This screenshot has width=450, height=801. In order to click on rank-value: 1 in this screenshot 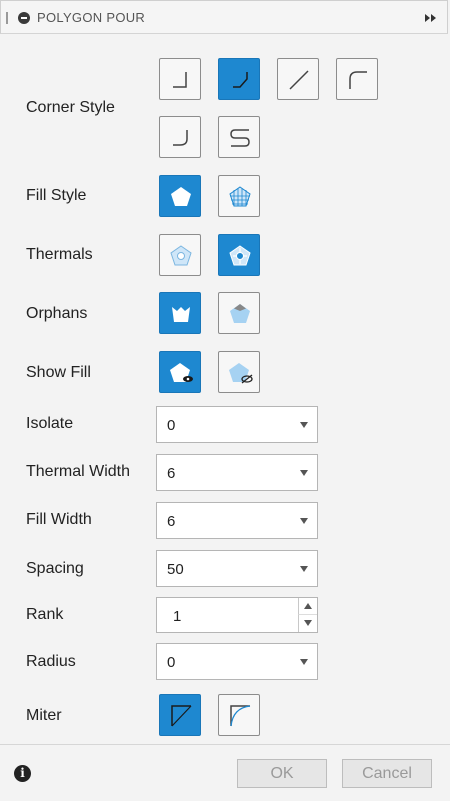, I will do `click(177, 616)`.